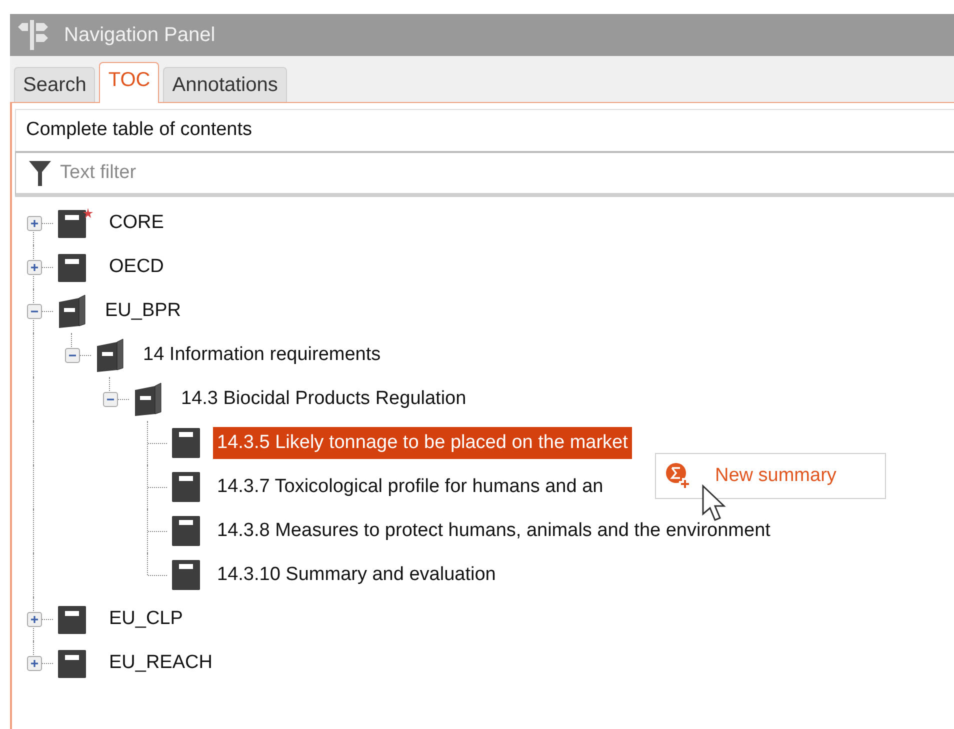 The image size is (954, 729). I want to click on window-title: Navigation Panel, so click(140, 35).